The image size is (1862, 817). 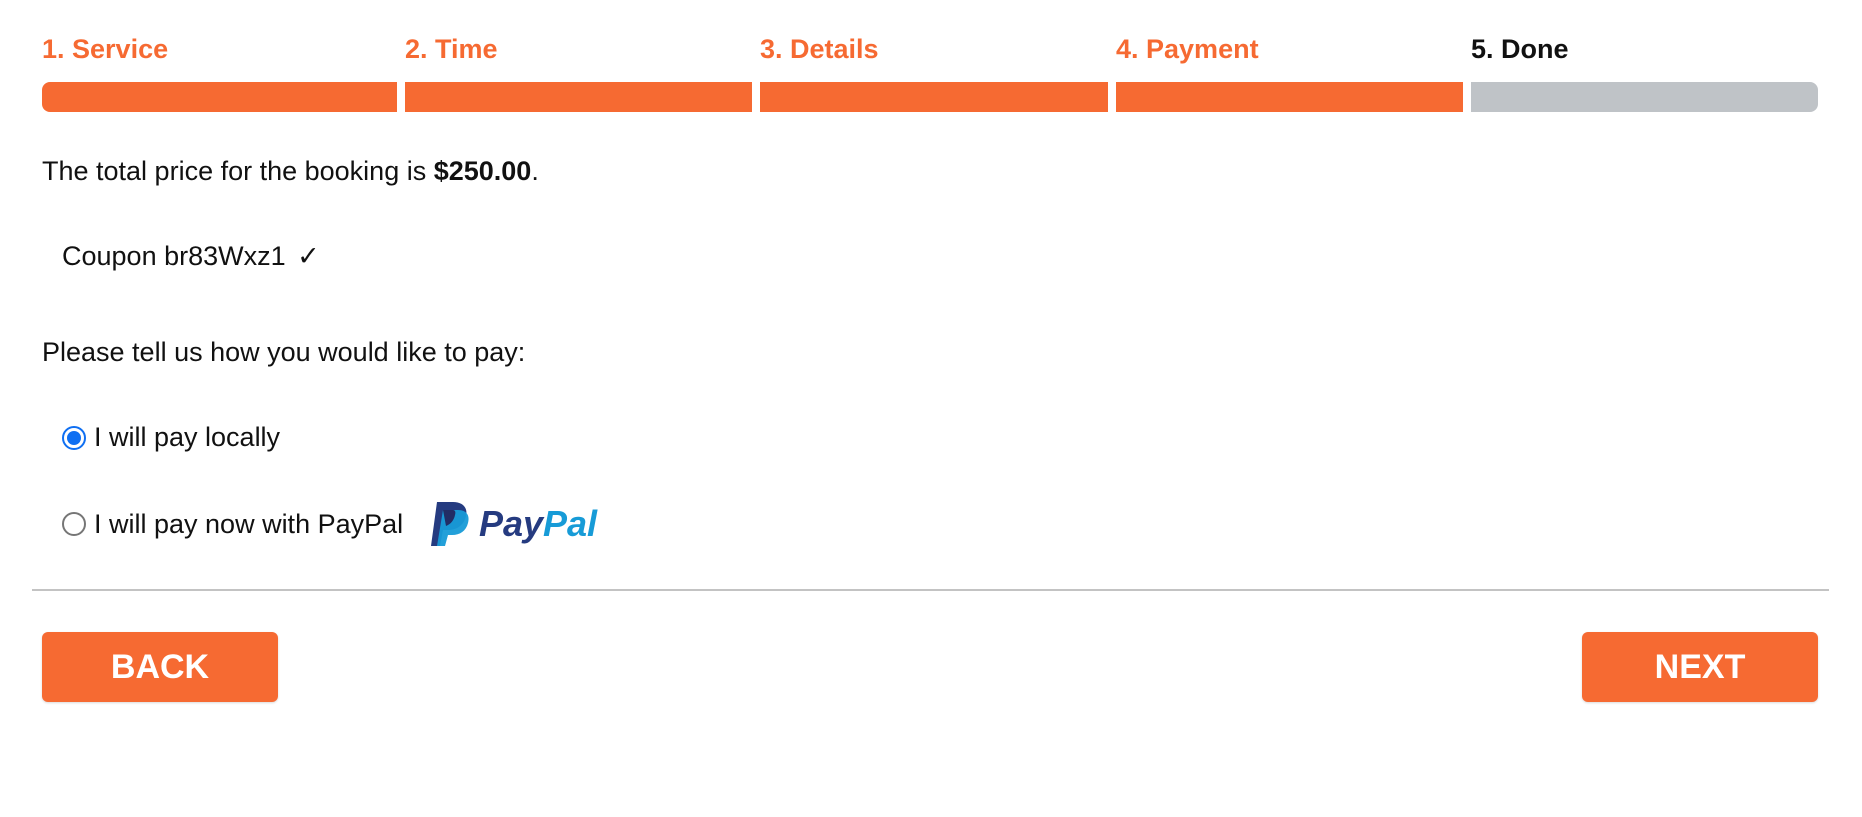 I want to click on next-button: NEXT, so click(x=1700, y=667).